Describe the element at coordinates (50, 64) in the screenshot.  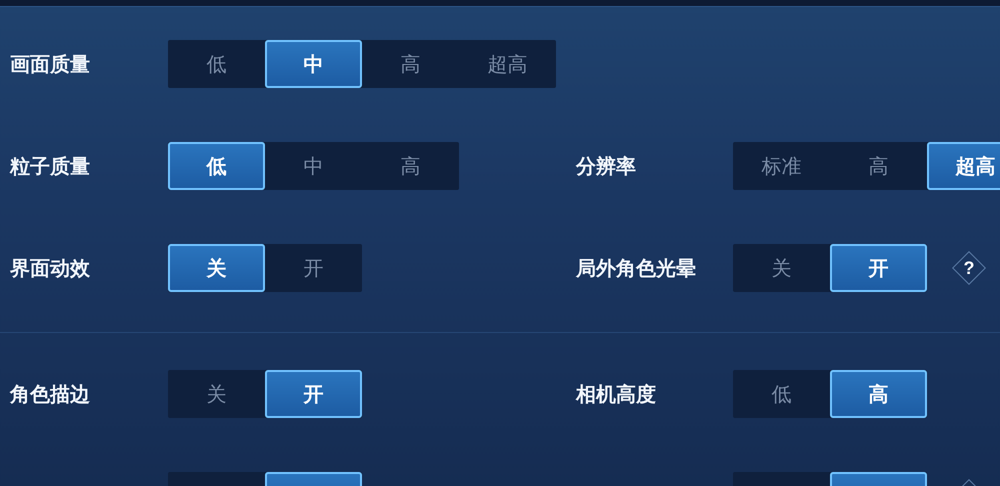
I see `setting-label: 画面质量` at that location.